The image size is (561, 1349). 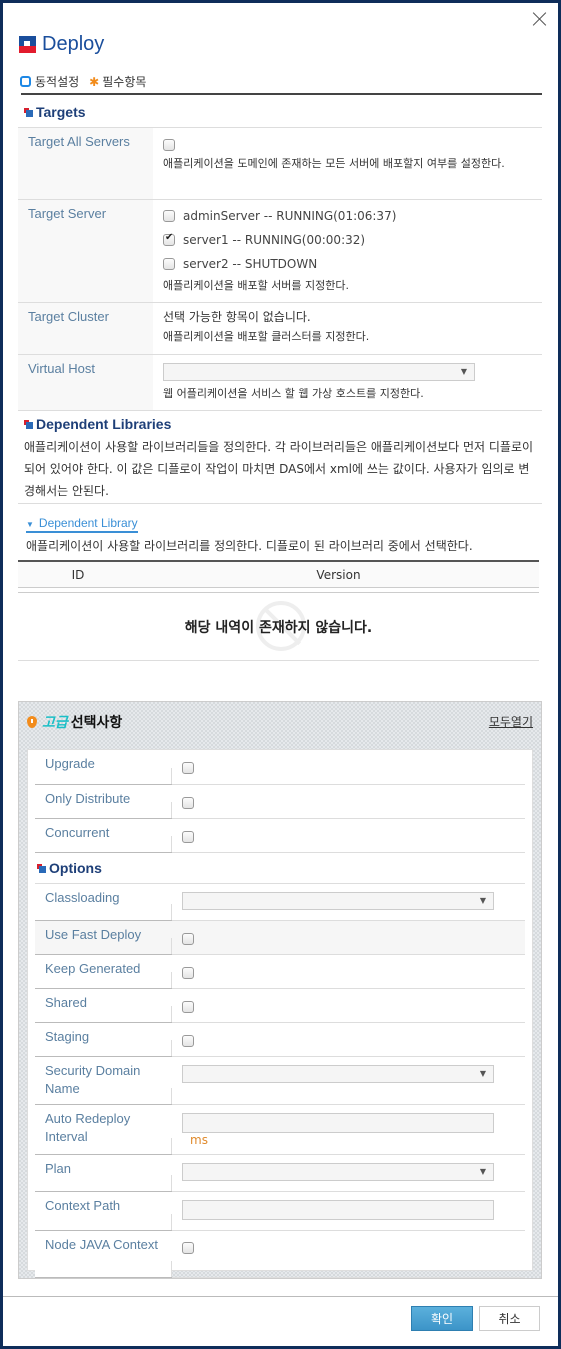 I want to click on concurrent-label: Concurrent, so click(x=103, y=835).